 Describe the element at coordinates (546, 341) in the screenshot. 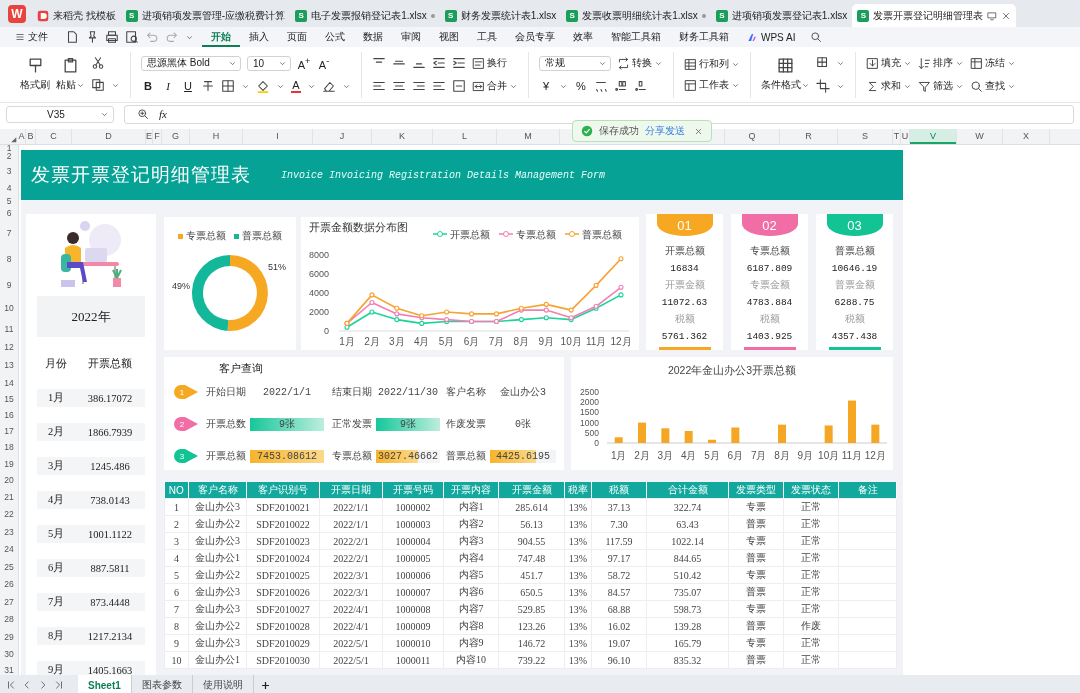

I see `x-axis-label: 9月` at that location.